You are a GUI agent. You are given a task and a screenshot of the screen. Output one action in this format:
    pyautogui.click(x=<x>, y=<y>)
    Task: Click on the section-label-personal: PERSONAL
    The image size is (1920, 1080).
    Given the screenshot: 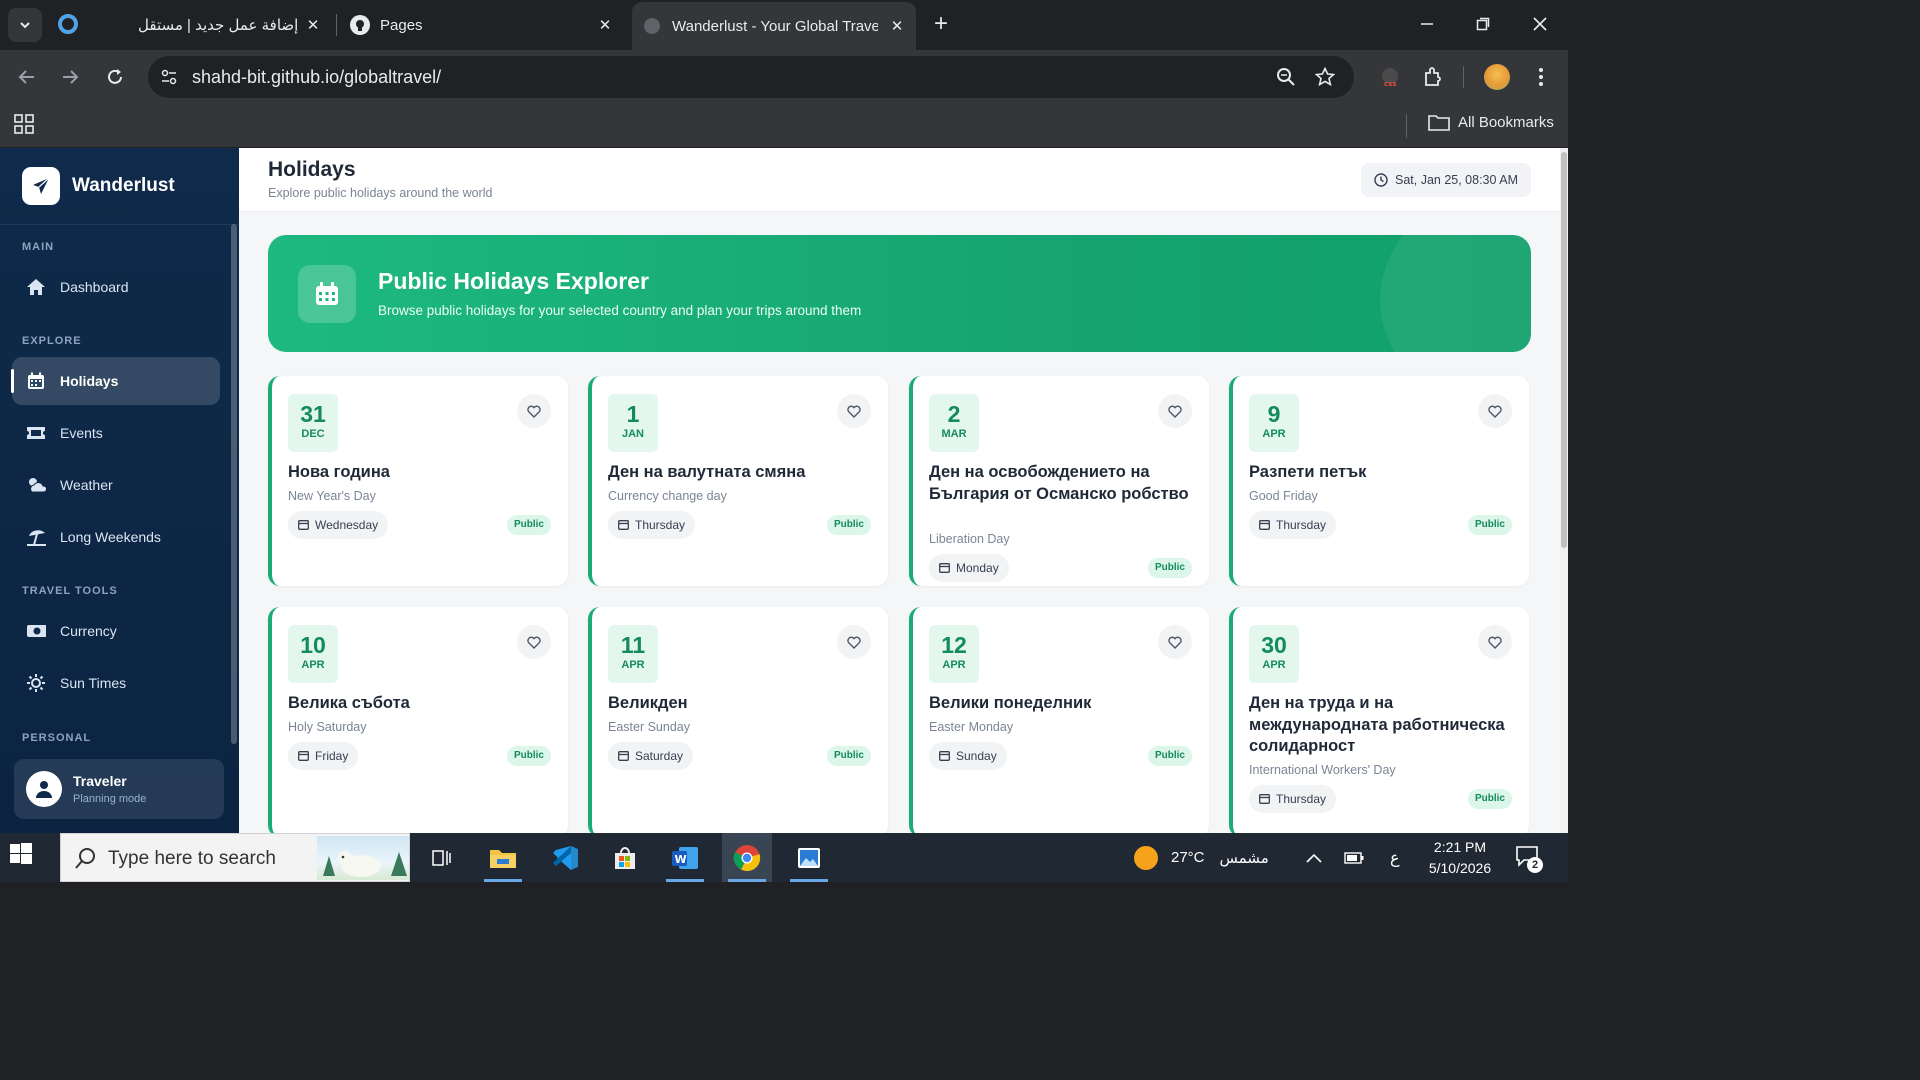 What is the action you would take?
    pyautogui.click(x=57, y=738)
    